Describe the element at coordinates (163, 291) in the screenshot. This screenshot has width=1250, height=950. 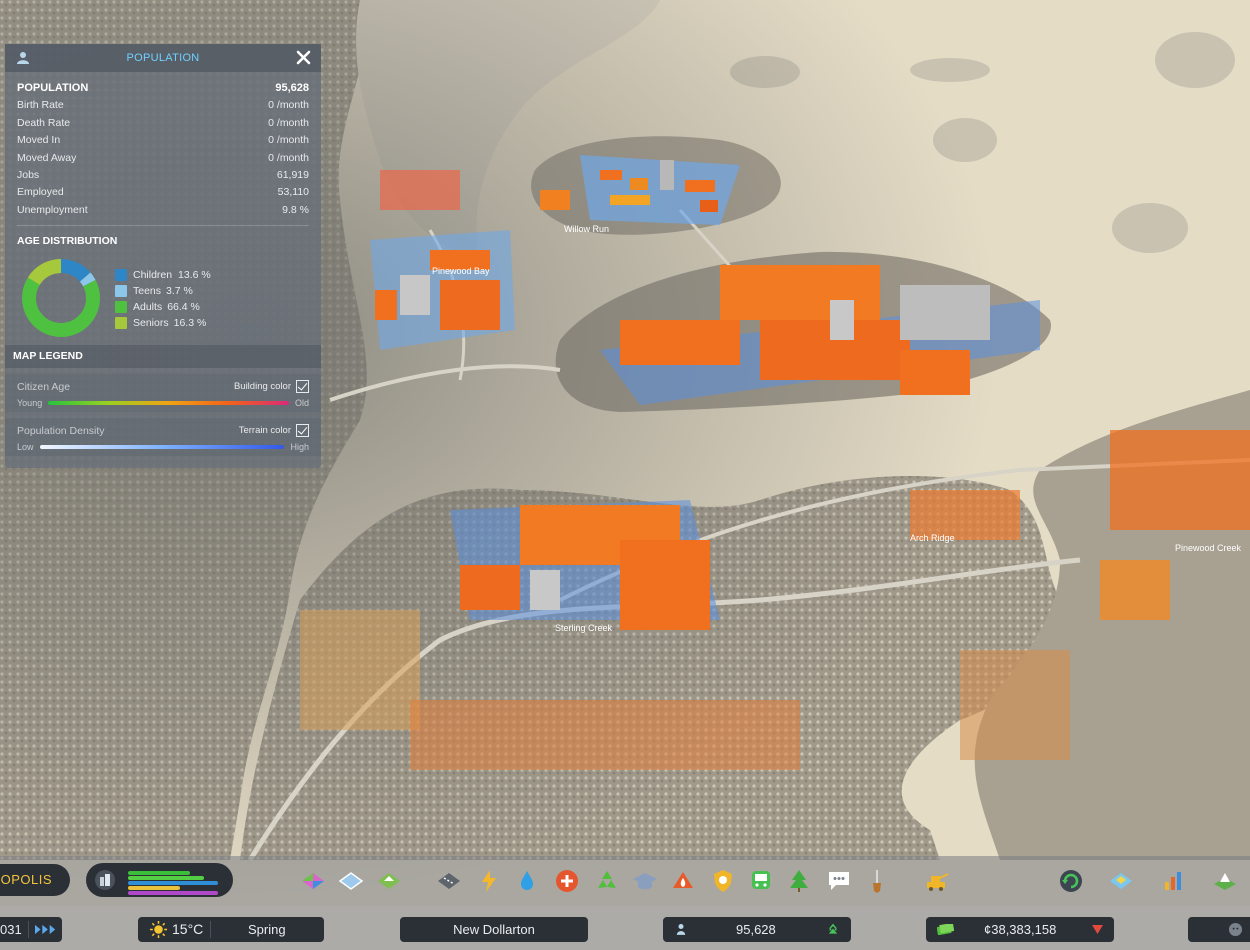
I see `age-item-teens: Teens 3.7 %` at that location.